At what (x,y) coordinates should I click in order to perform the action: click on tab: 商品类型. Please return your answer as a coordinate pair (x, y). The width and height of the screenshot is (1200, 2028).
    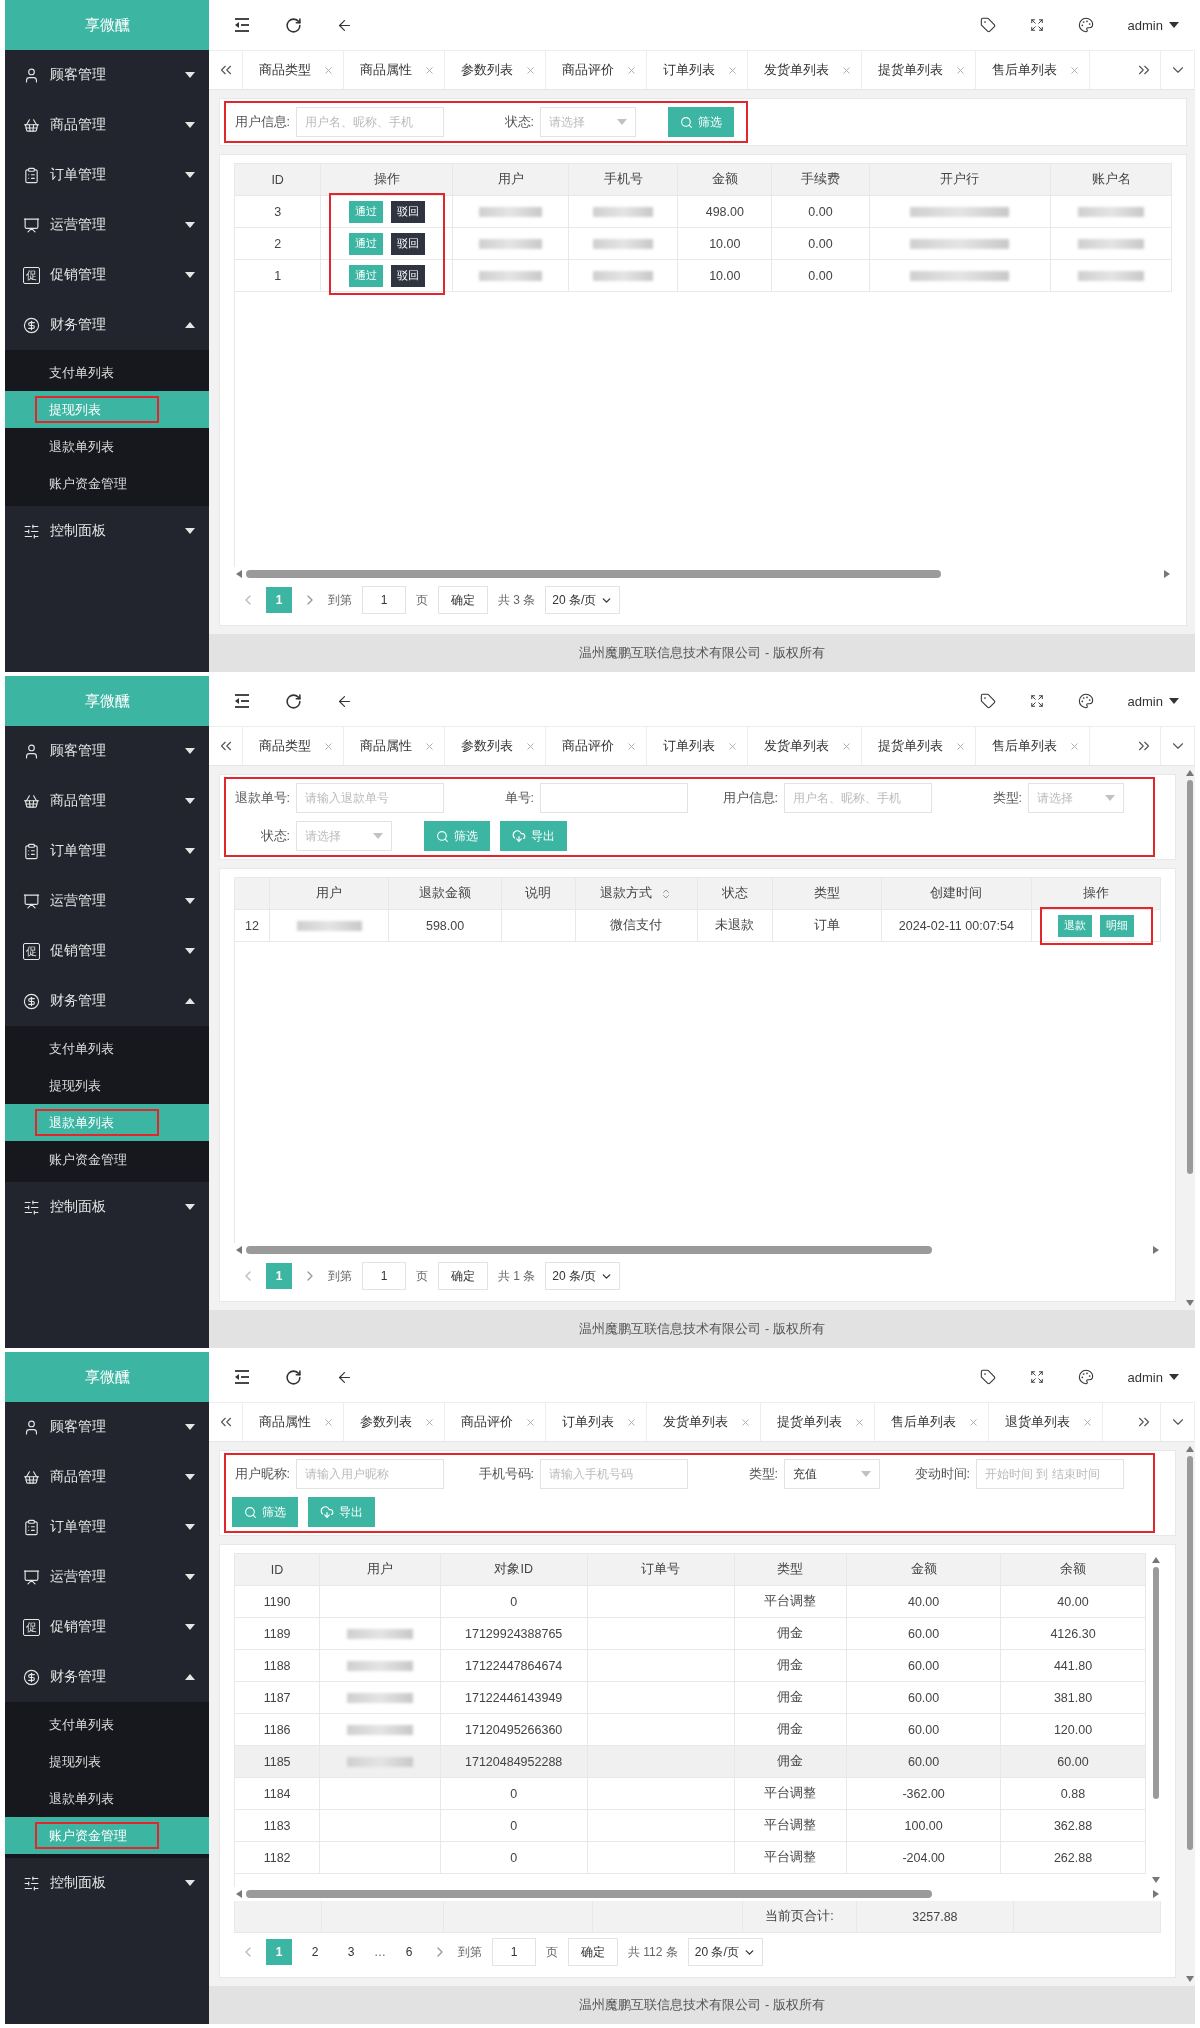
    Looking at the image, I should click on (293, 70).